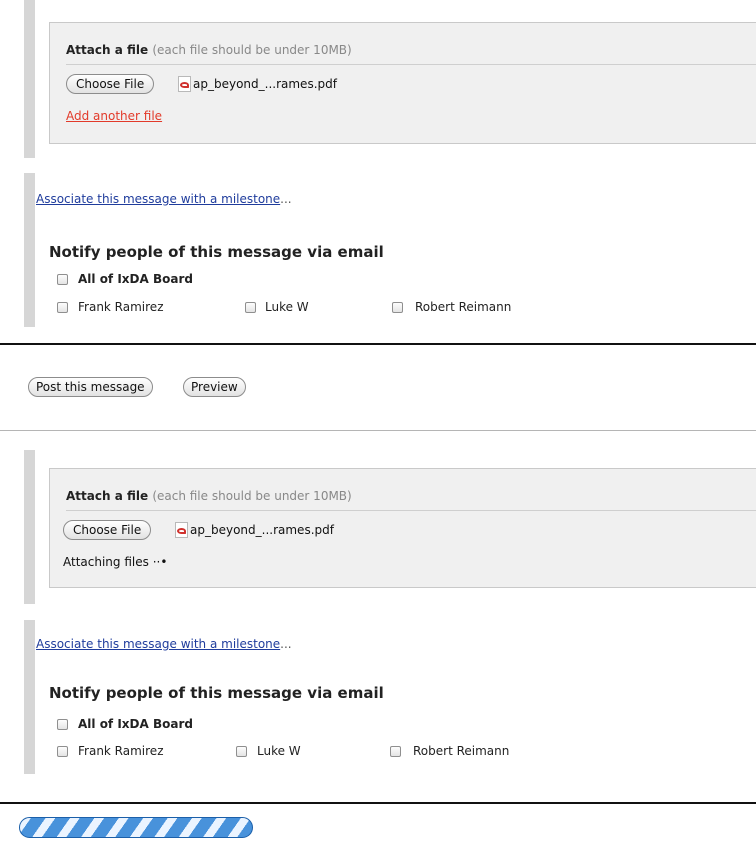 This screenshot has height=841, width=756. I want to click on add-another-file-link: Add another file, so click(114, 116).